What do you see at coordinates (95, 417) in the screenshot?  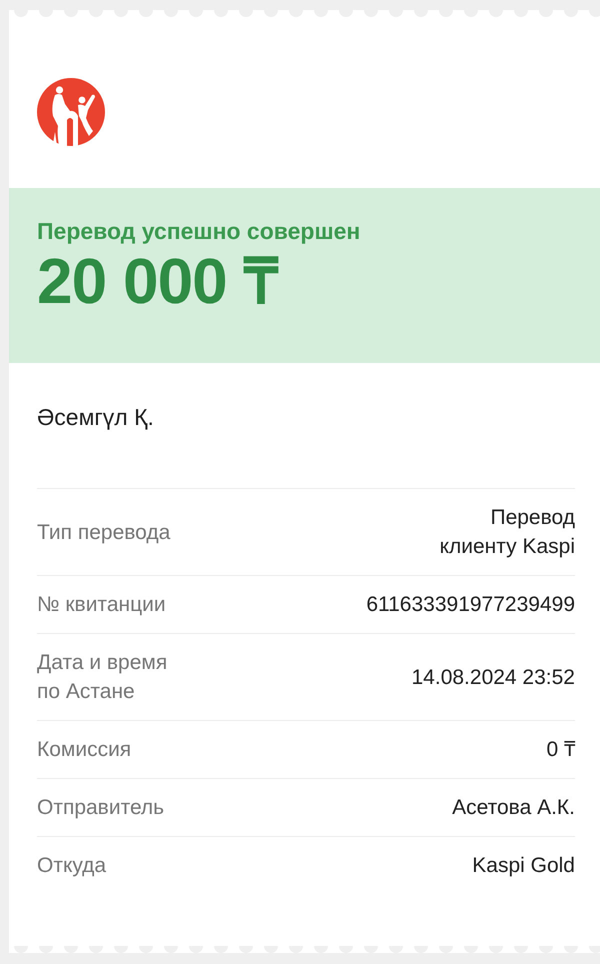 I see `recipient-name: Әсемгүл Қ.` at bounding box center [95, 417].